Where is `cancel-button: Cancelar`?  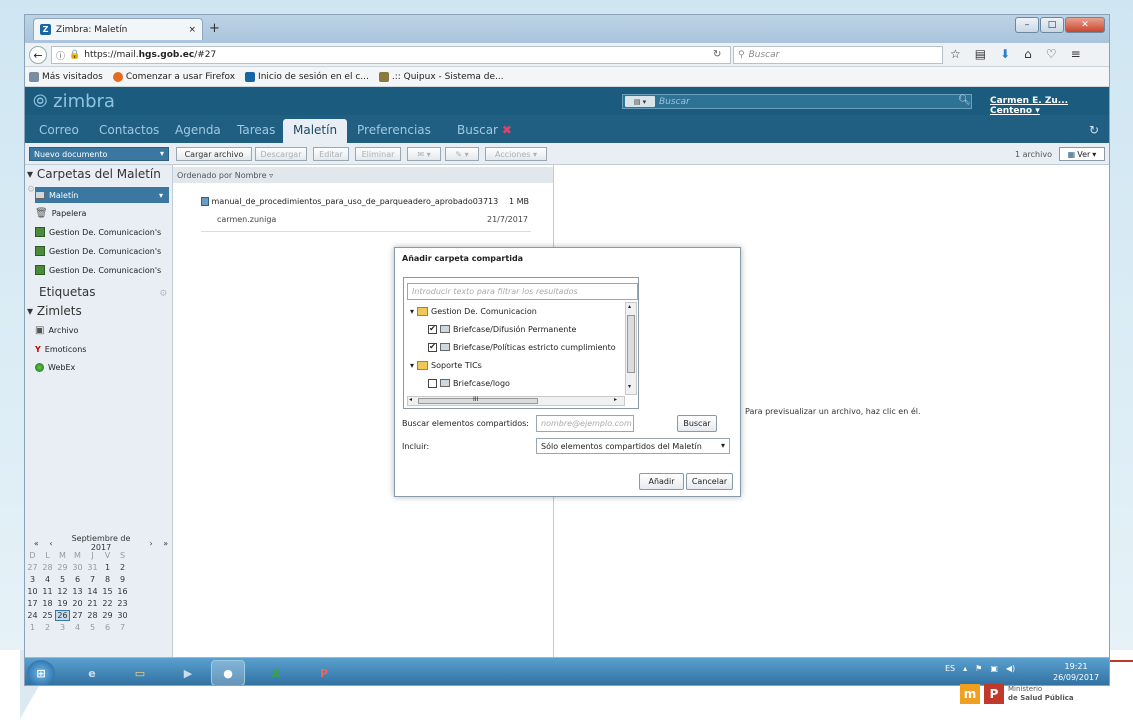 cancel-button: Cancelar is located at coordinates (709, 481).